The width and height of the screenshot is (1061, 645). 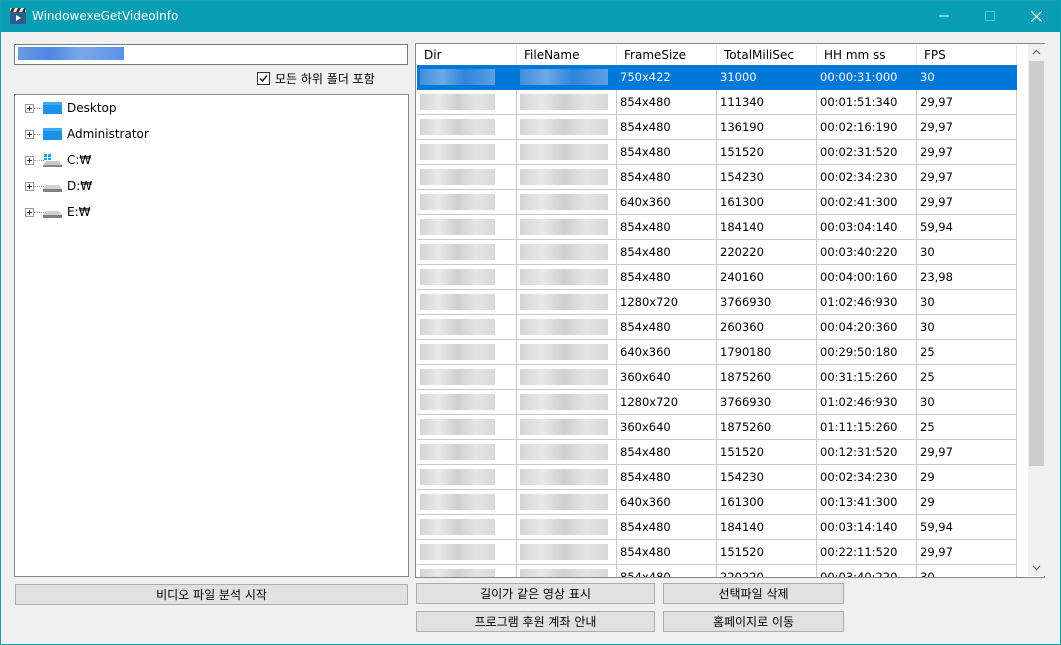 What do you see at coordinates (717, 202) in the screenshot?
I see `table-row: 640x360 161300 00:02:41:300 29,97` at bounding box center [717, 202].